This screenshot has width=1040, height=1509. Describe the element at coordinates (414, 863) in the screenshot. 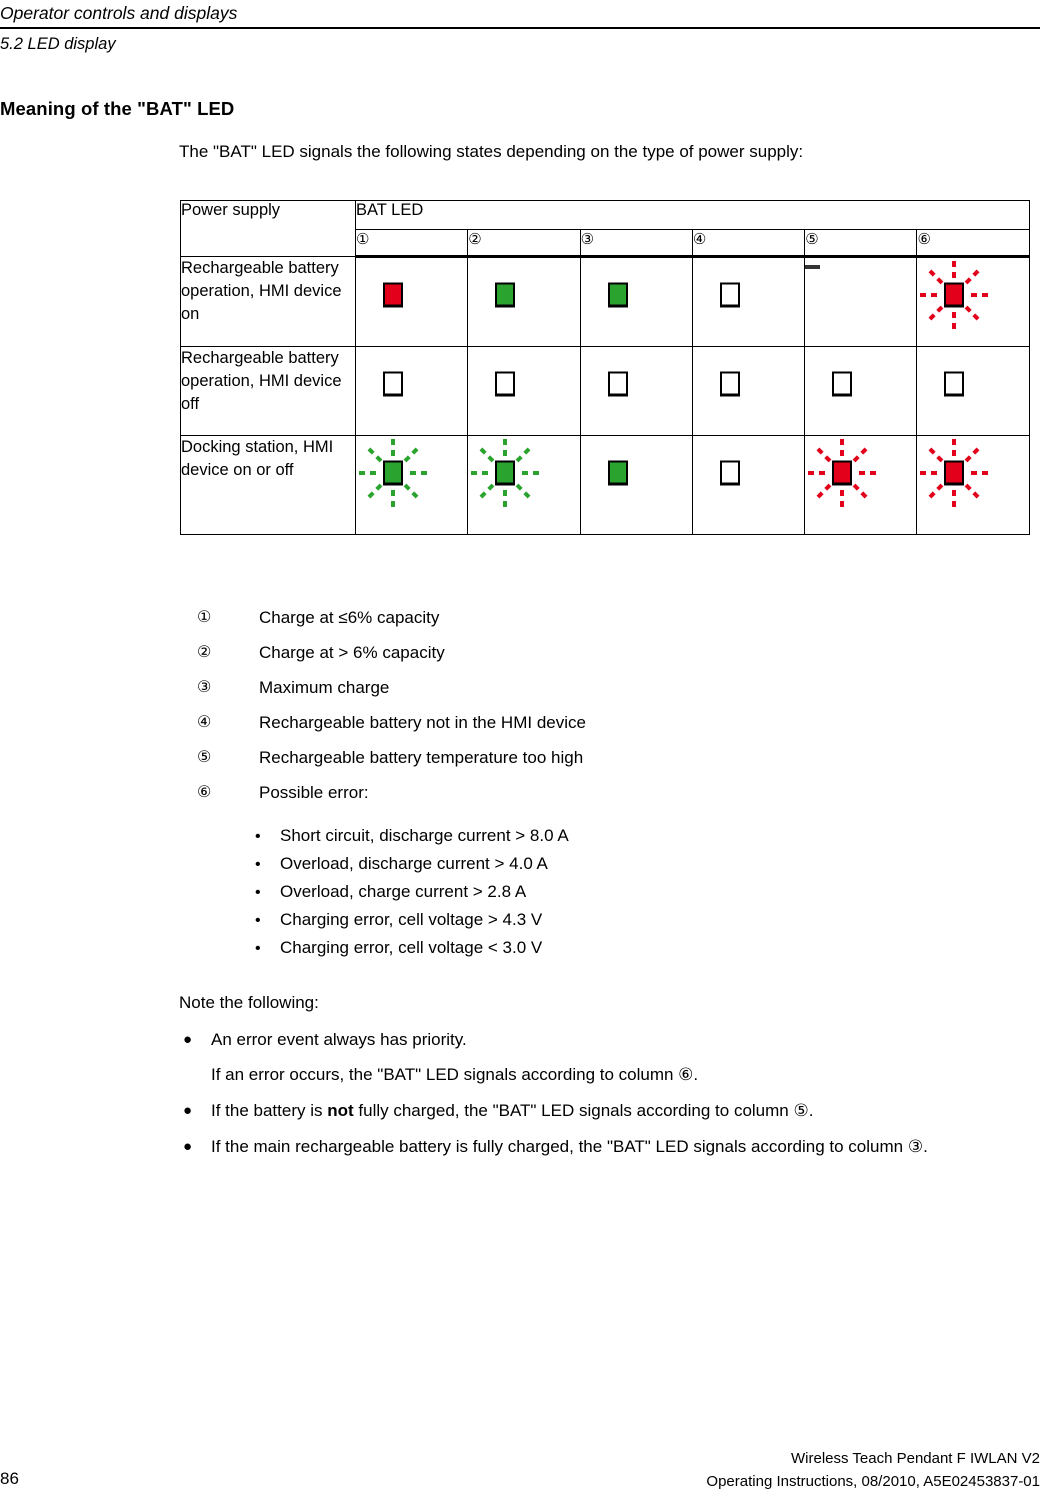

I see `error-bullet-text: Overload, discharge current > 4.0 A` at that location.